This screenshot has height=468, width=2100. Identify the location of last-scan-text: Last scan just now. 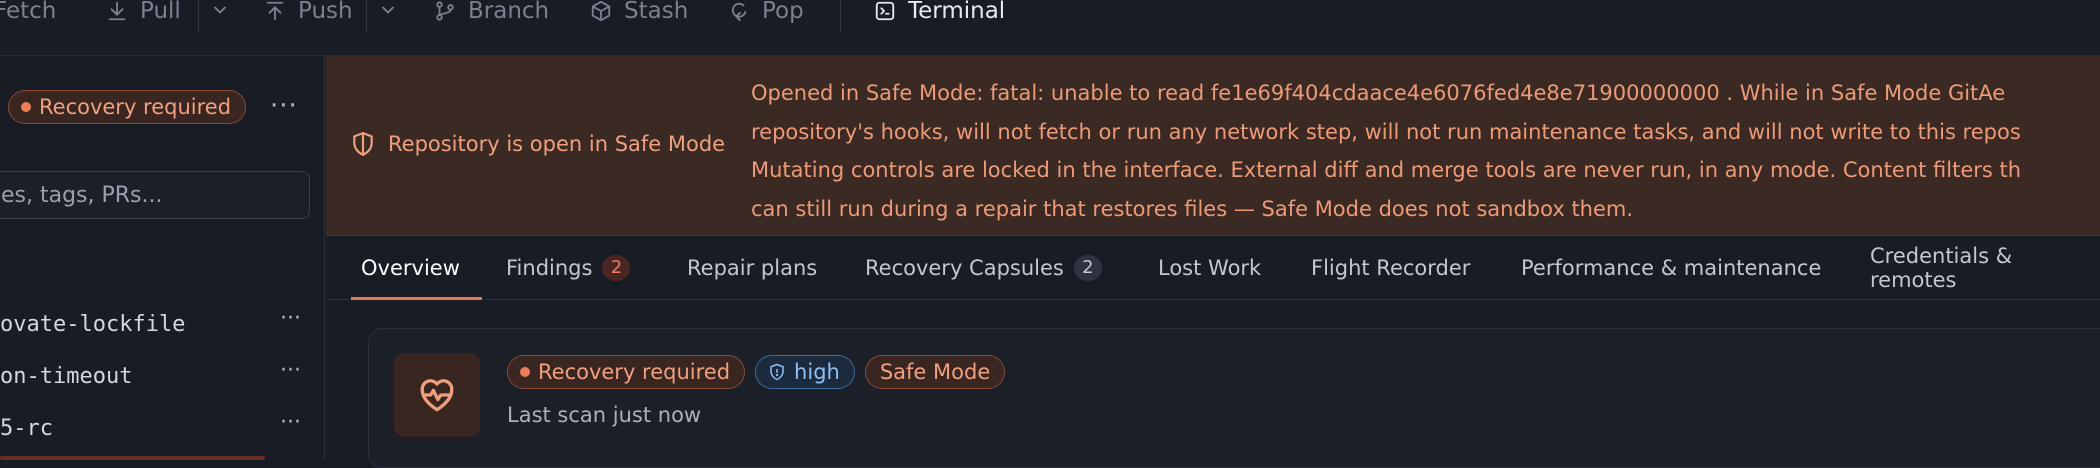
(604, 415).